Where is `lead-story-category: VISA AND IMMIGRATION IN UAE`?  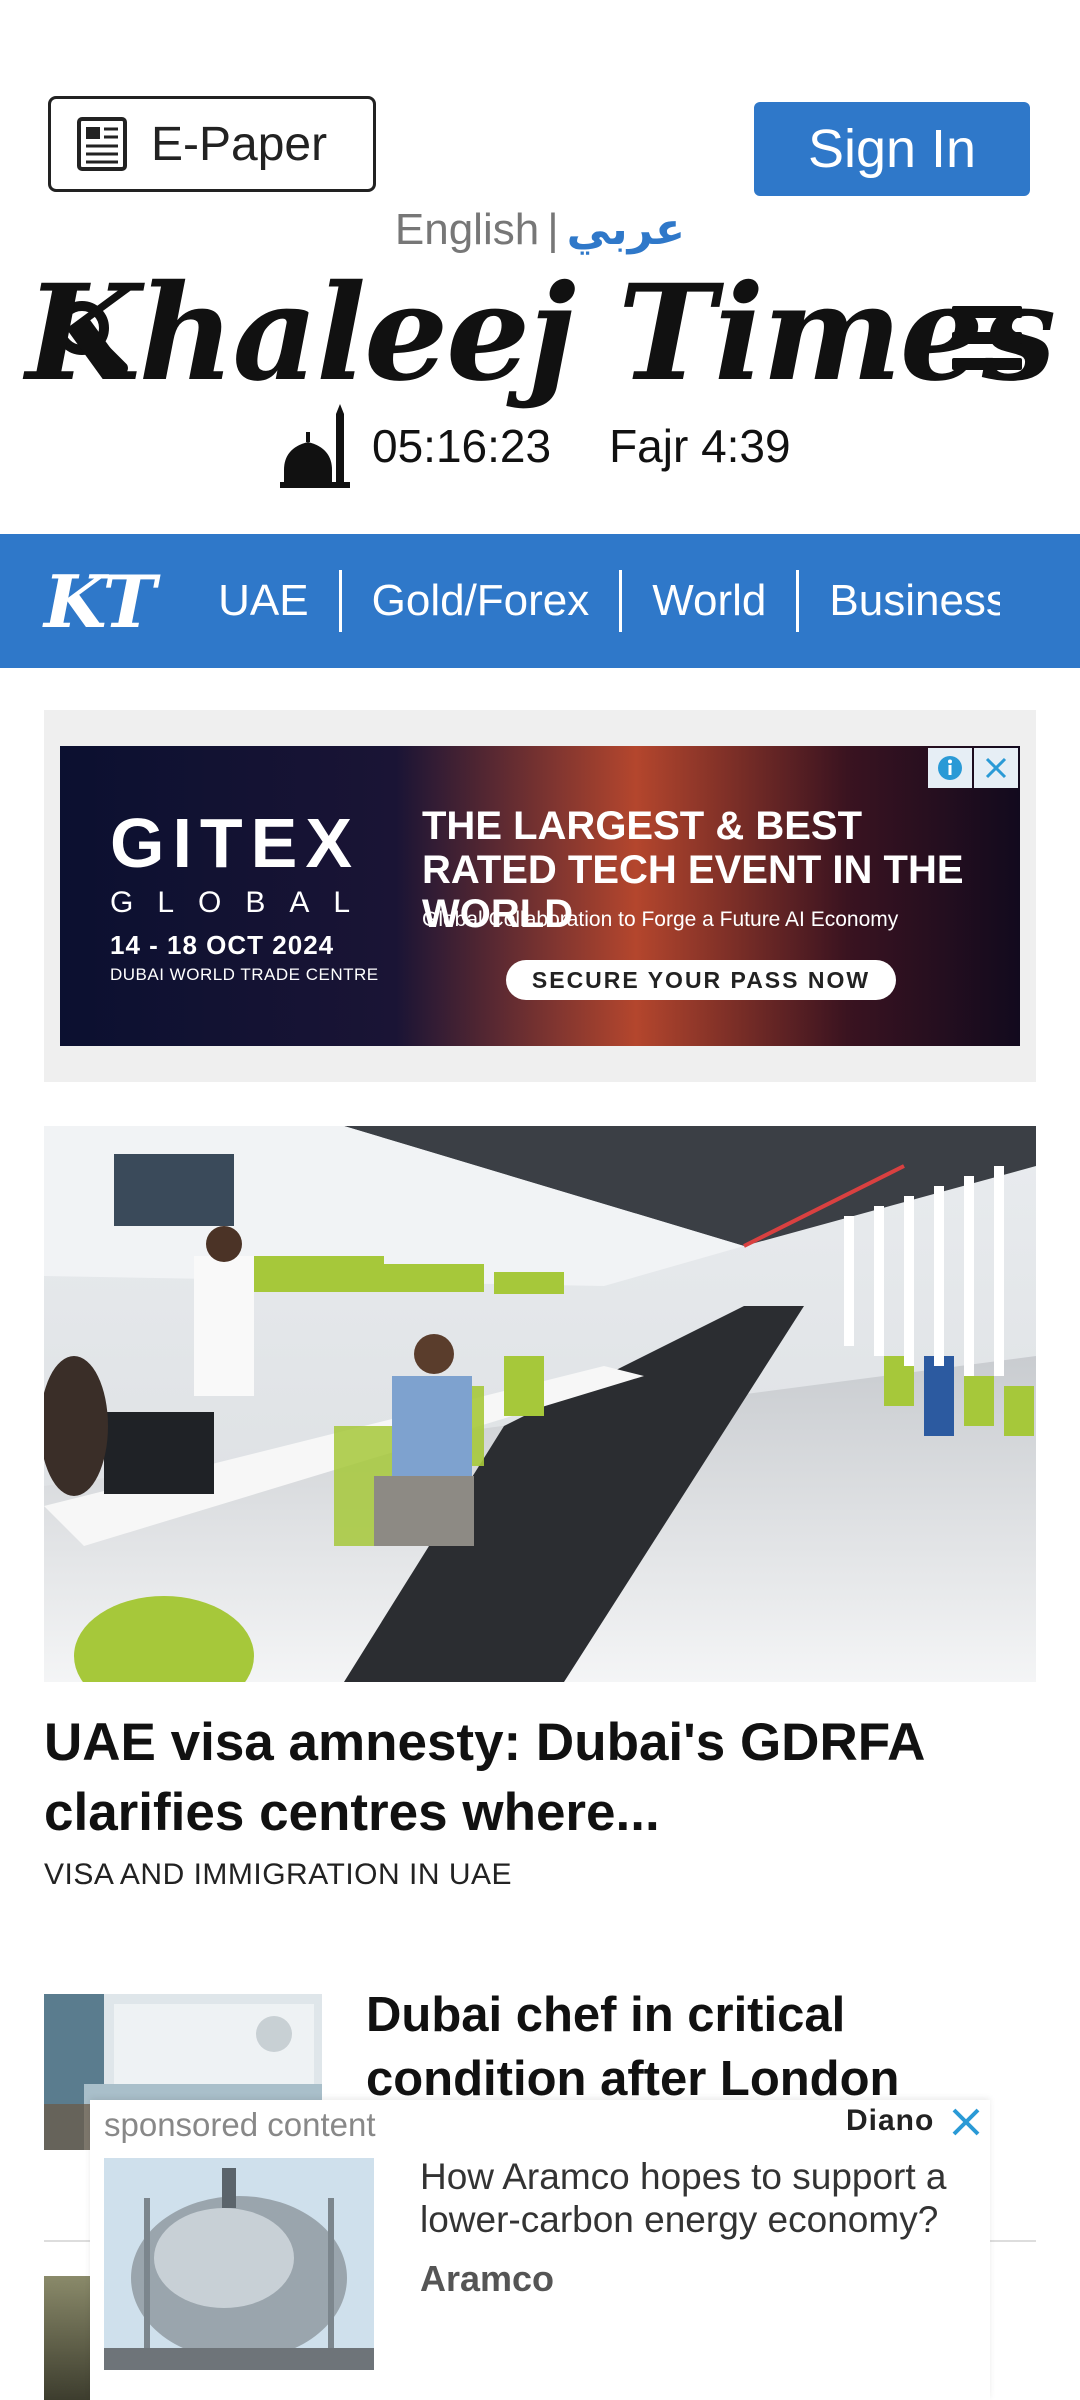 lead-story-category: VISA AND IMMIGRATION IN UAE is located at coordinates (278, 1875).